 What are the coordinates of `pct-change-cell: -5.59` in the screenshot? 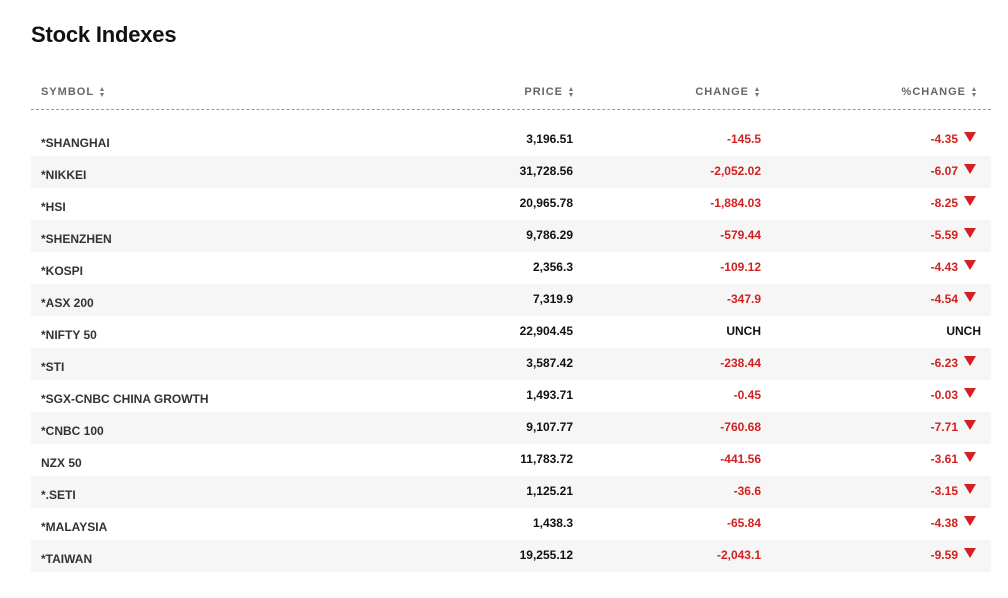 It's located at (953, 235).